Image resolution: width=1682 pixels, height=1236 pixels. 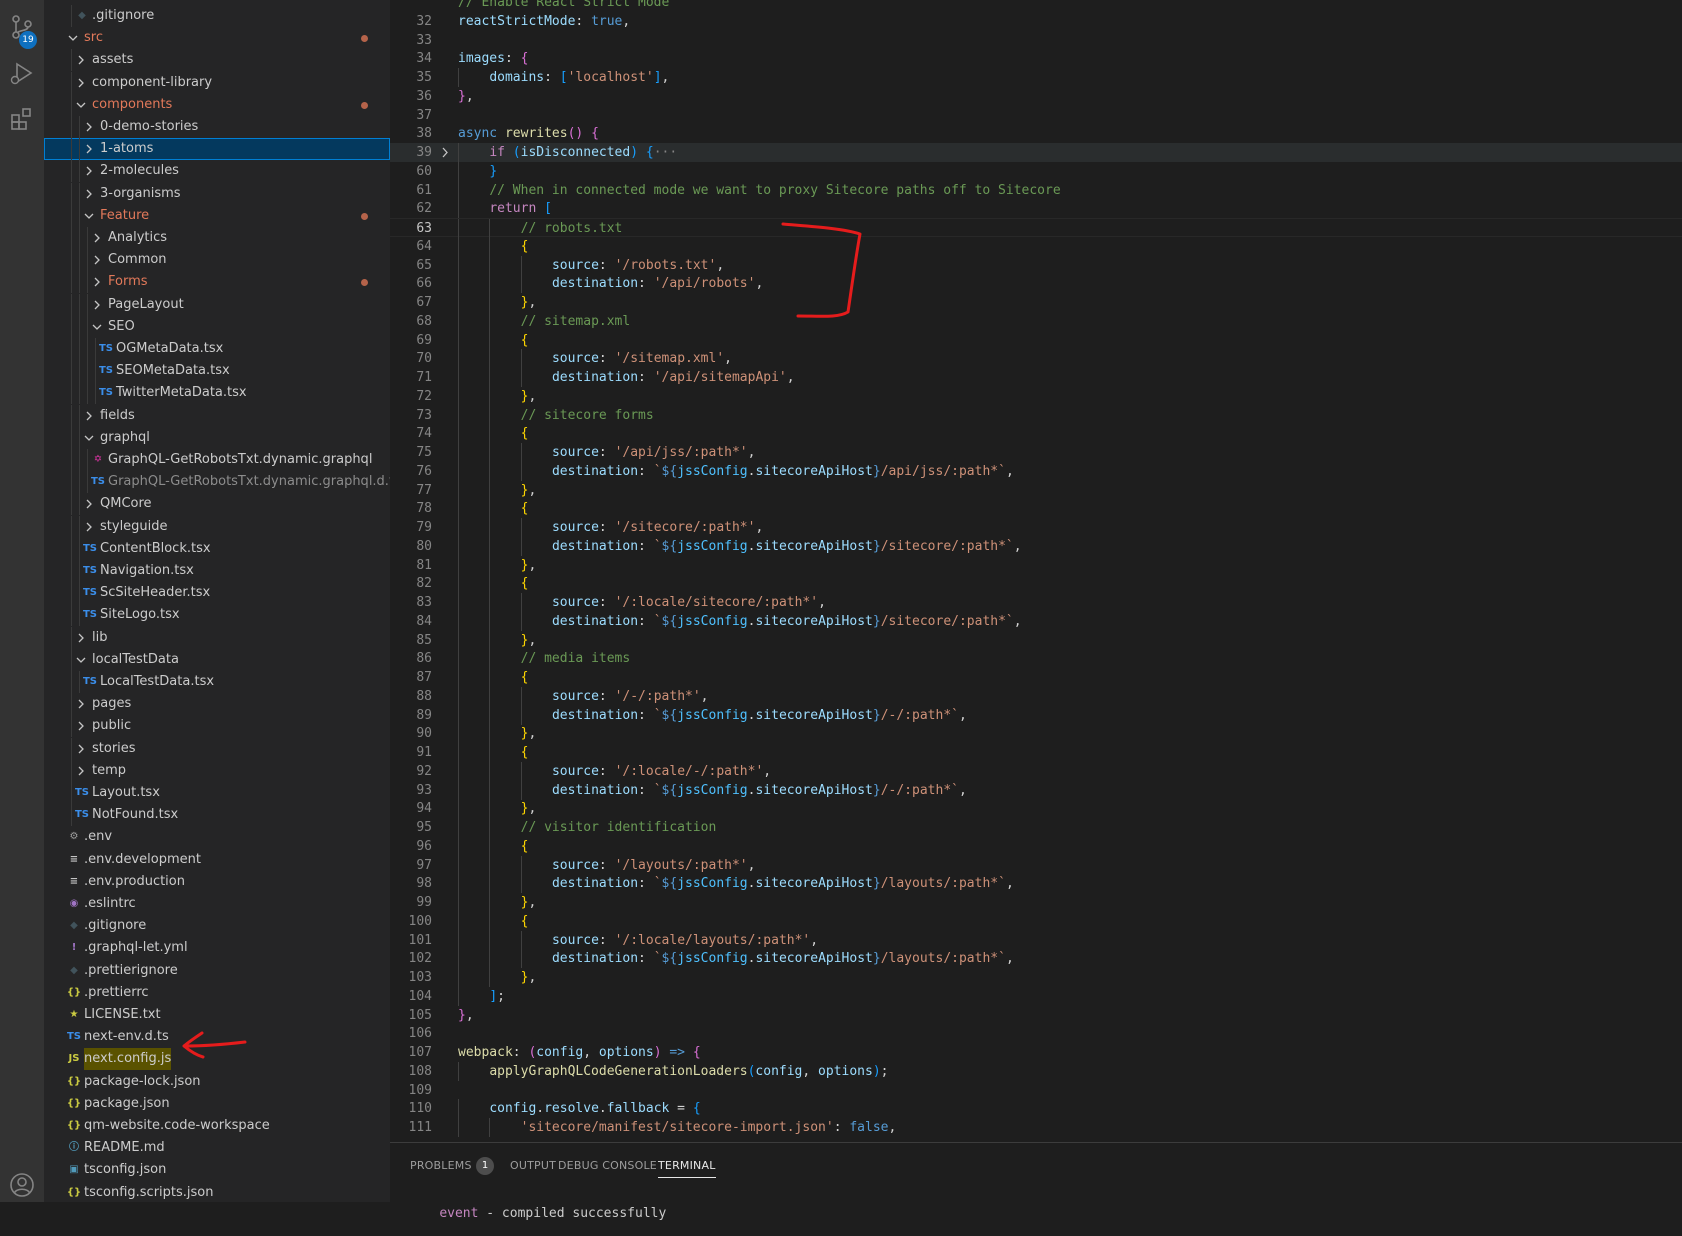 What do you see at coordinates (217, 416) in the screenshot?
I see `tree-folder-row: fields` at bounding box center [217, 416].